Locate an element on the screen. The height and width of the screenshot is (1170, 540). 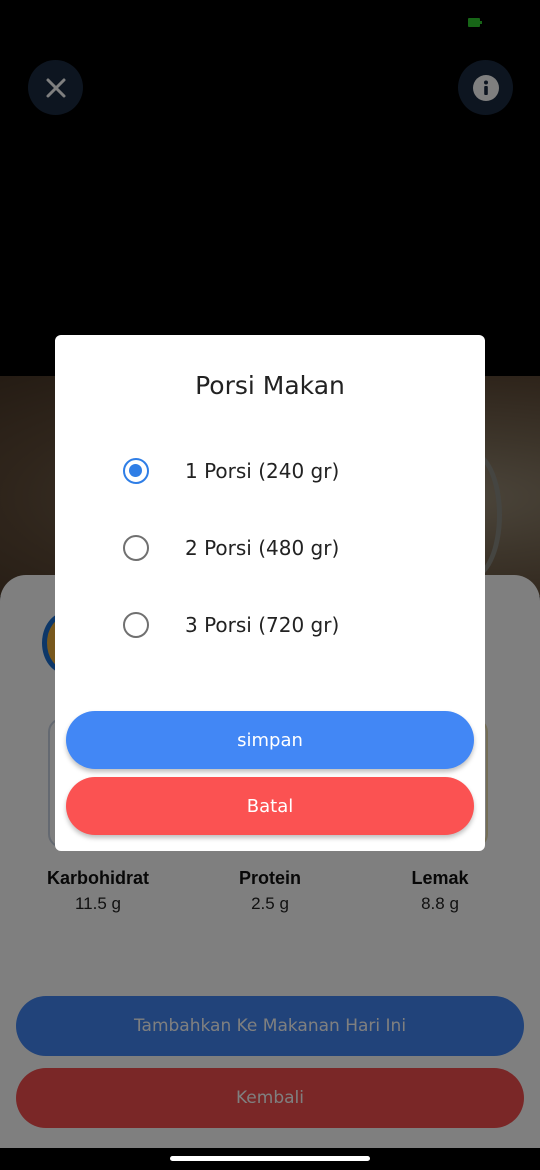
portion-option-label: 2 Porsi (480 gr) is located at coordinates (262, 548).